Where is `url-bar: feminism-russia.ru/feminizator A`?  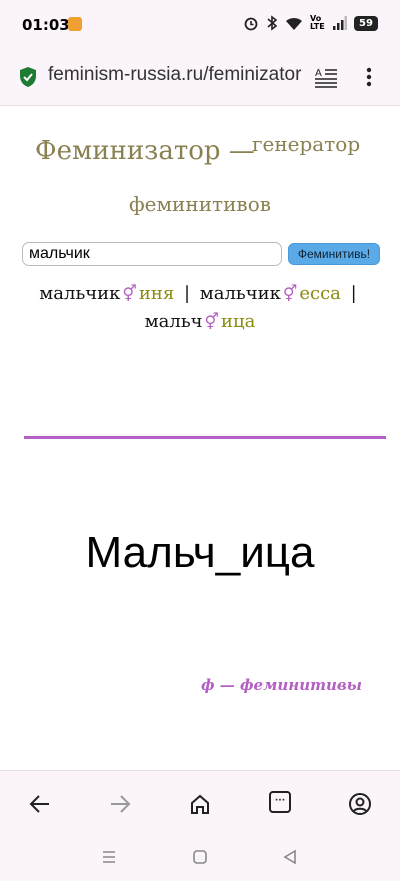 url-bar: feminism-russia.ru/feminizator A is located at coordinates (200, 77).